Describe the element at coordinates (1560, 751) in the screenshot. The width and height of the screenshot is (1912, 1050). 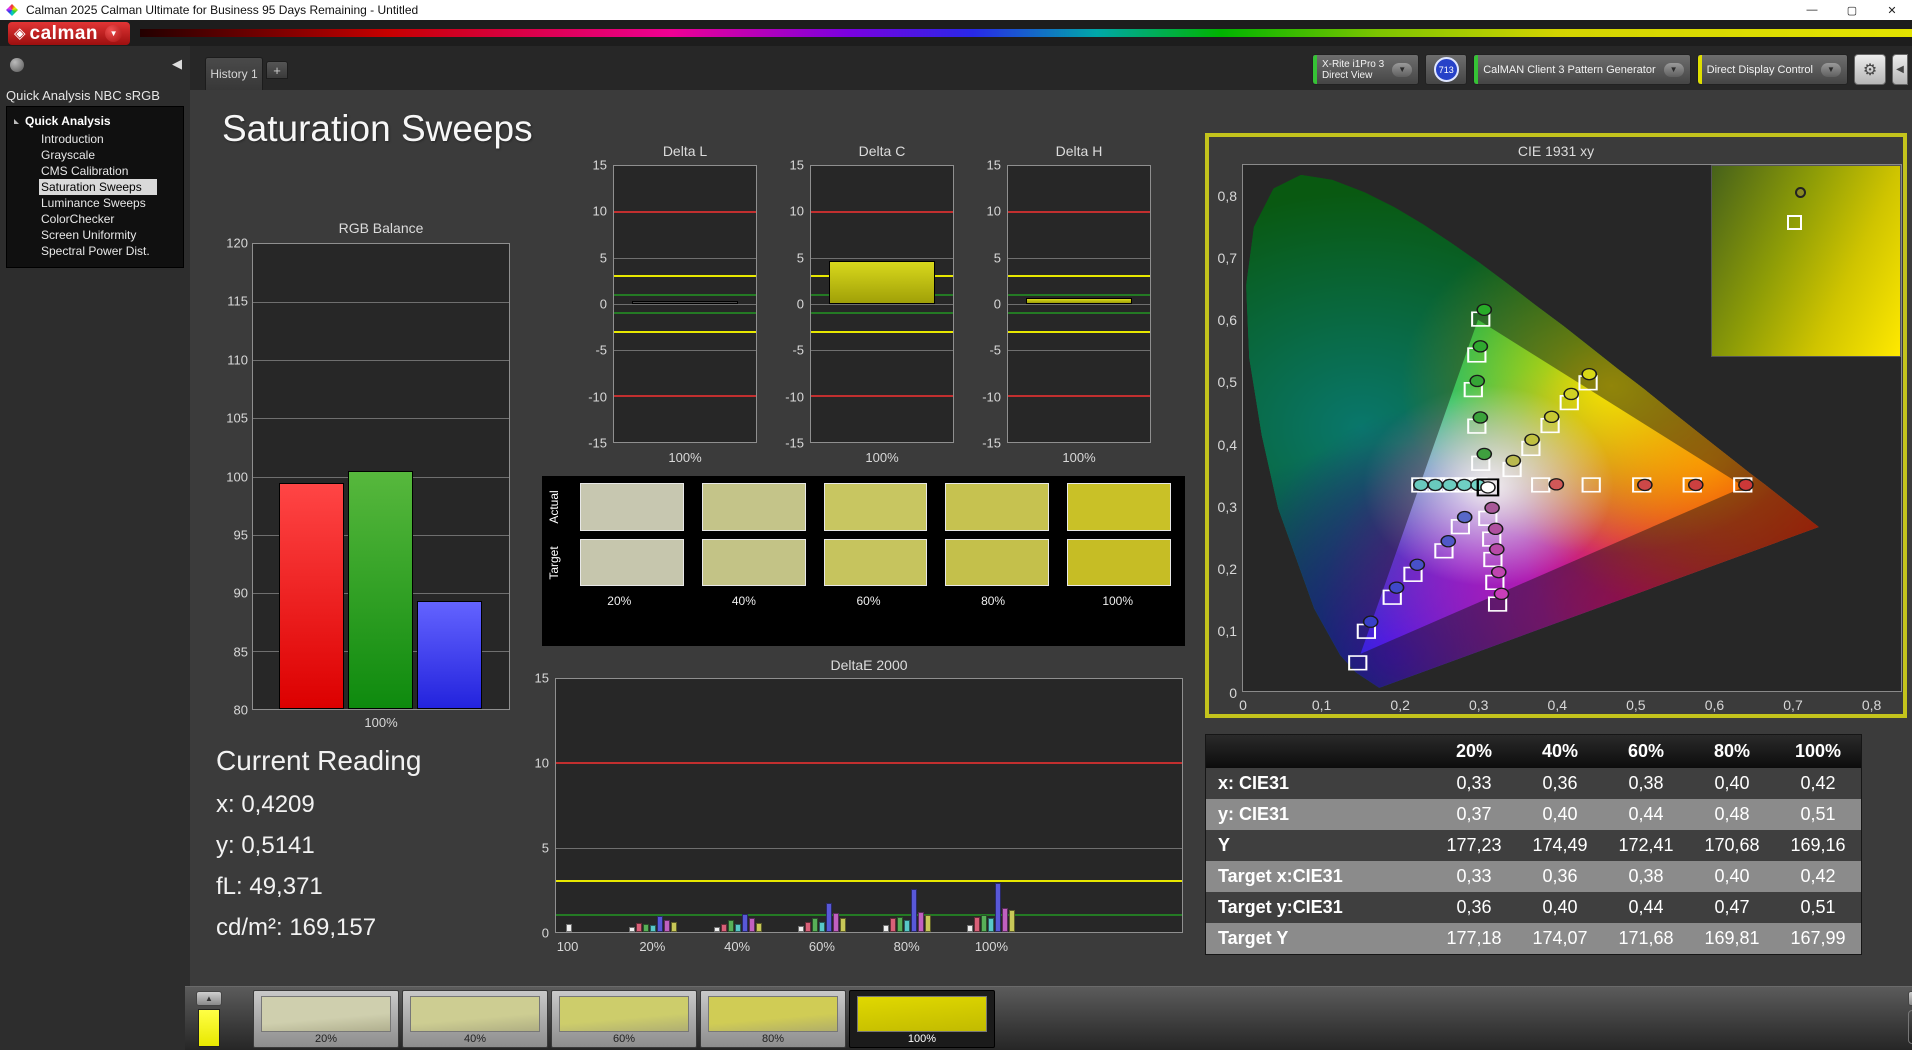
I see `table-col-header: 40%` at that location.